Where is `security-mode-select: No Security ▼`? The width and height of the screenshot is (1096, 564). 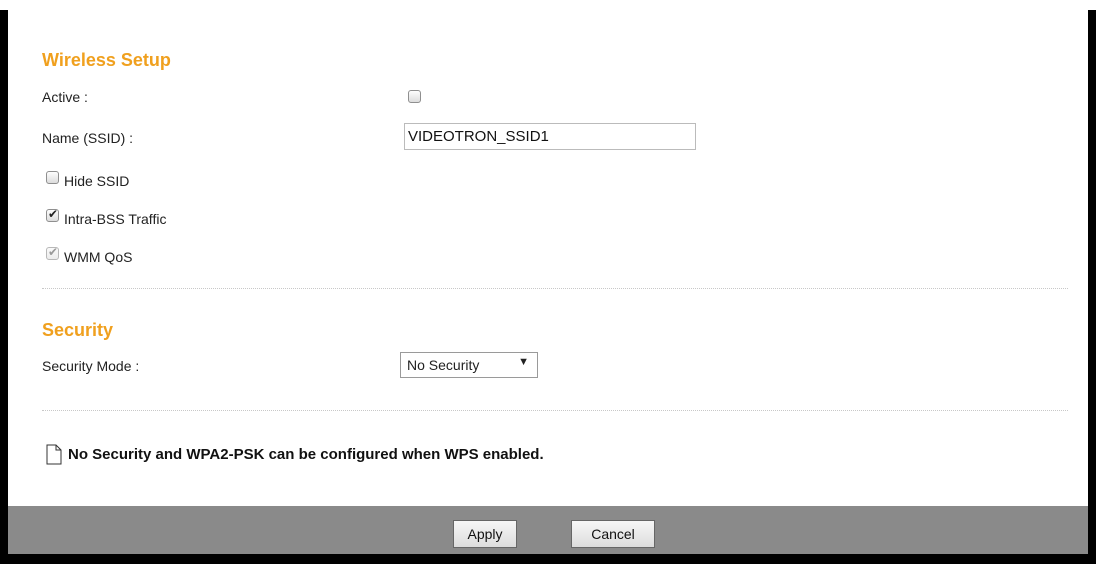 security-mode-select: No Security ▼ is located at coordinates (469, 365).